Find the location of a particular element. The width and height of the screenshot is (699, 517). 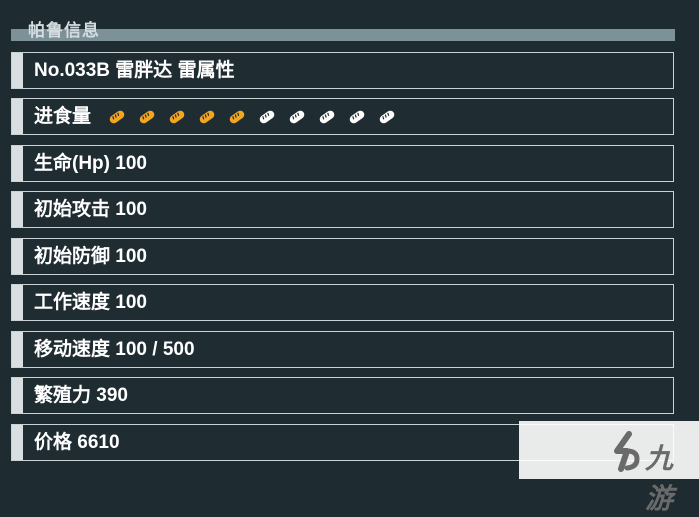

breeding-text: 繁殖力 390 is located at coordinates (81, 395).